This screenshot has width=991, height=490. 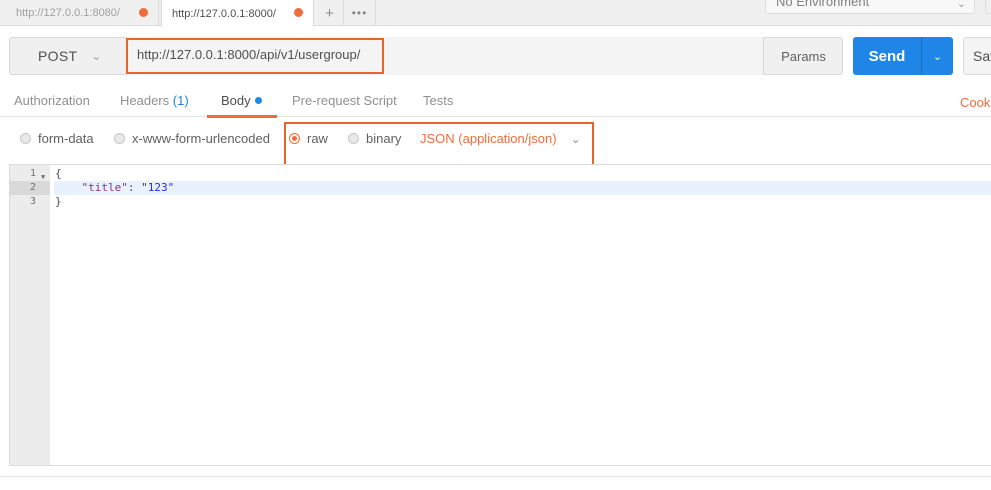 What do you see at coordinates (249, 54) in the screenshot?
I see `url-text: http://127.0.0.1:8000/api/v1/usergroup/` at bounding box center [249, 54].